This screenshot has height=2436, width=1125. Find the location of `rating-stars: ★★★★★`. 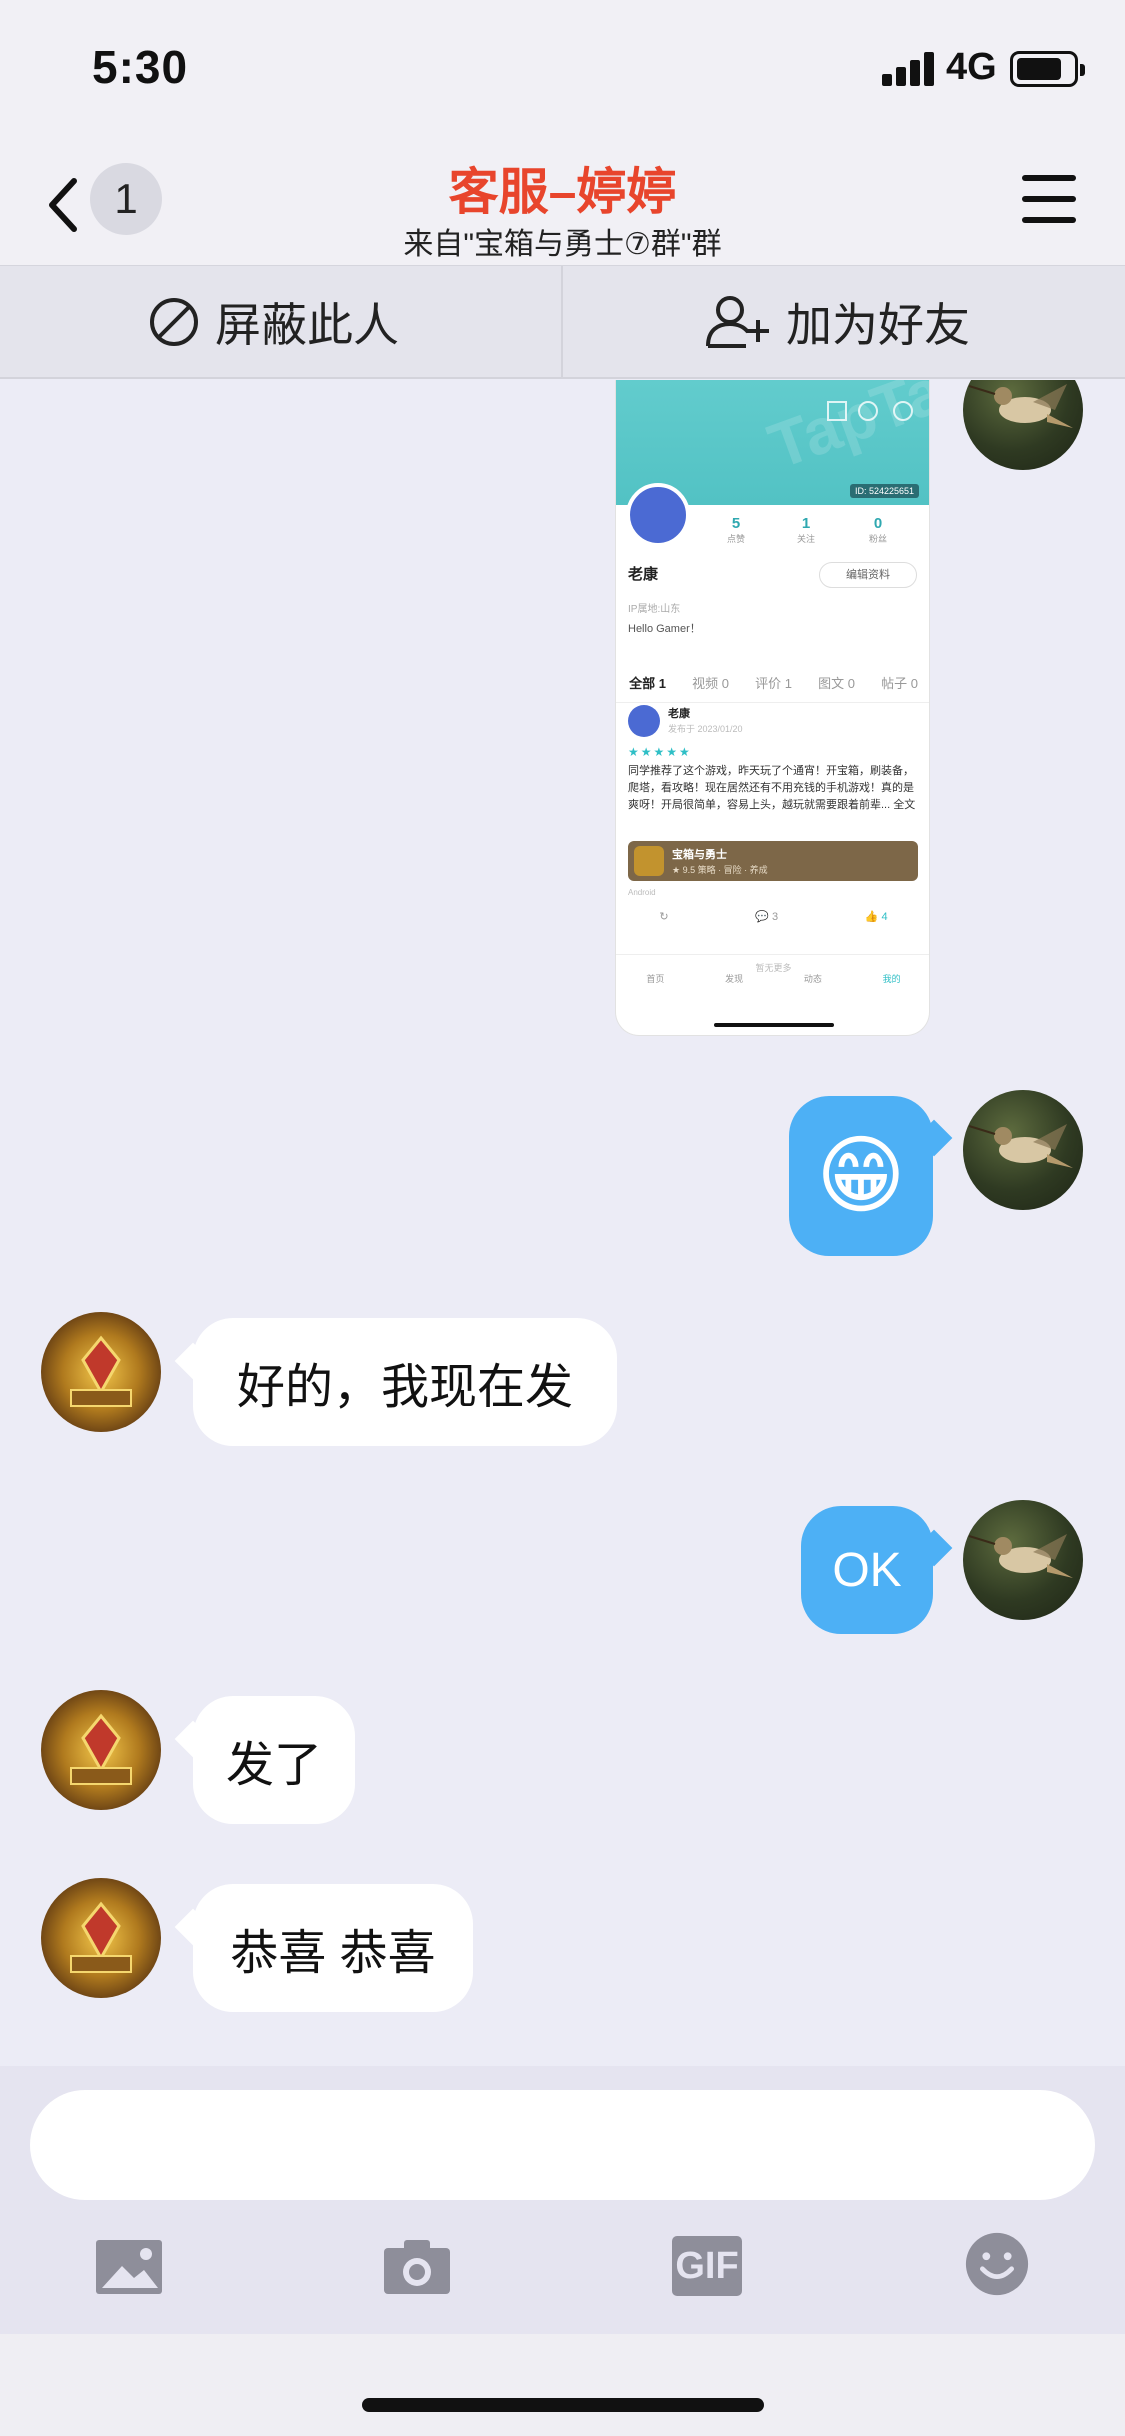

rating-stars: ★★★★★ is located at coordinates (660, 752).